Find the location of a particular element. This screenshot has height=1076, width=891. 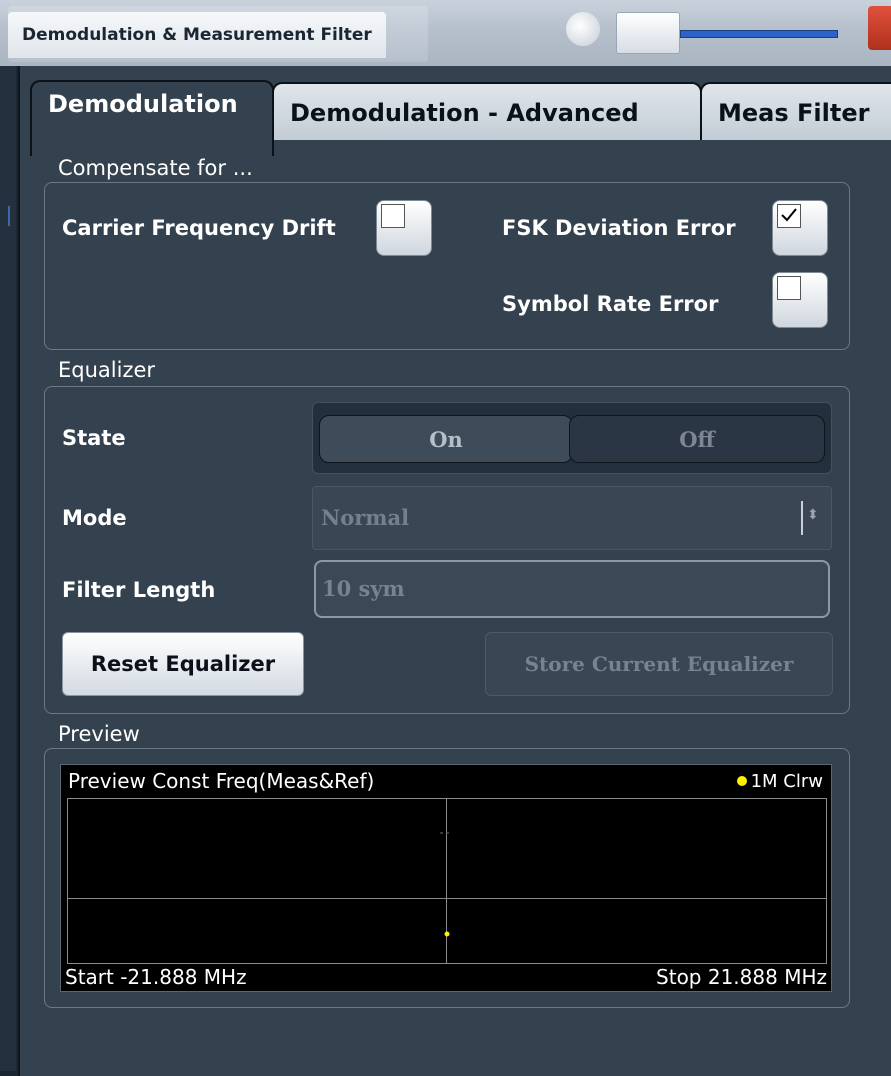

transparency-knob-icon is located at coordinates (583, 29).